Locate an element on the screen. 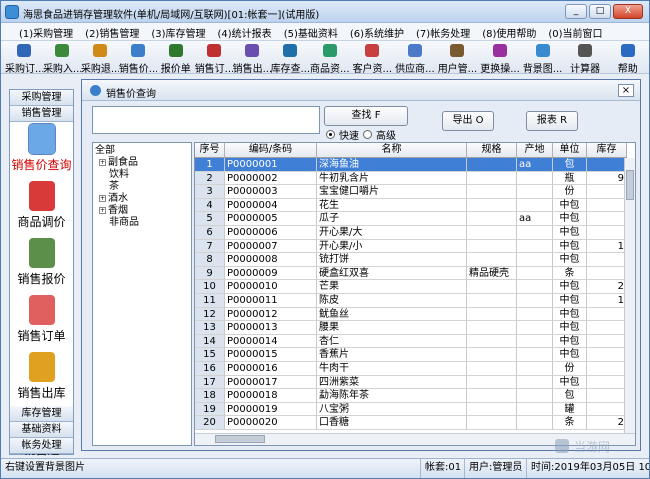 The image size is (650, 479). close-button: X is located at coordinates (628, 11).